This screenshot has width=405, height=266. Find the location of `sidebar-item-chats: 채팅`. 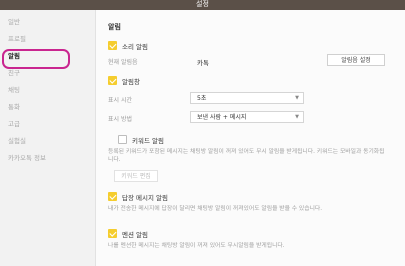

sidebar-item-chats: 채팅 is located at coordinates (14, 89).